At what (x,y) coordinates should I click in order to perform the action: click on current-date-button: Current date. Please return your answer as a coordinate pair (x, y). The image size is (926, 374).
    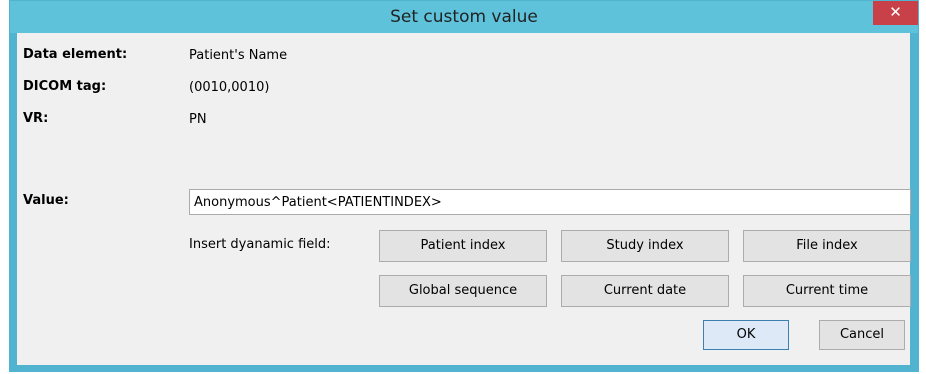
    Looking at the image, I should click on (645, 291).